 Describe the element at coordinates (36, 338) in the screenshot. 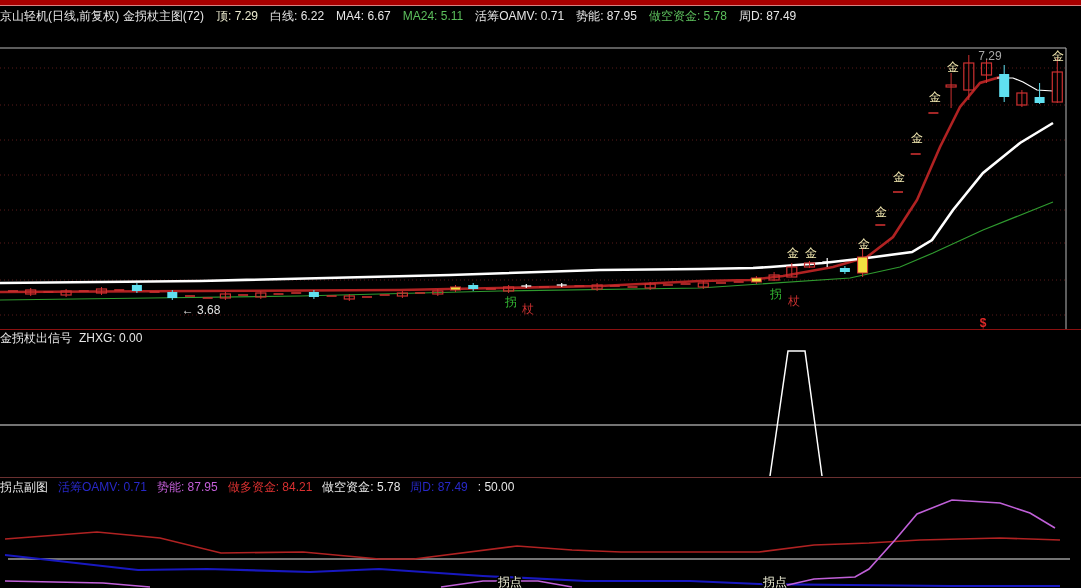

I see `chart-title: 金拐杖出信号` at that location.